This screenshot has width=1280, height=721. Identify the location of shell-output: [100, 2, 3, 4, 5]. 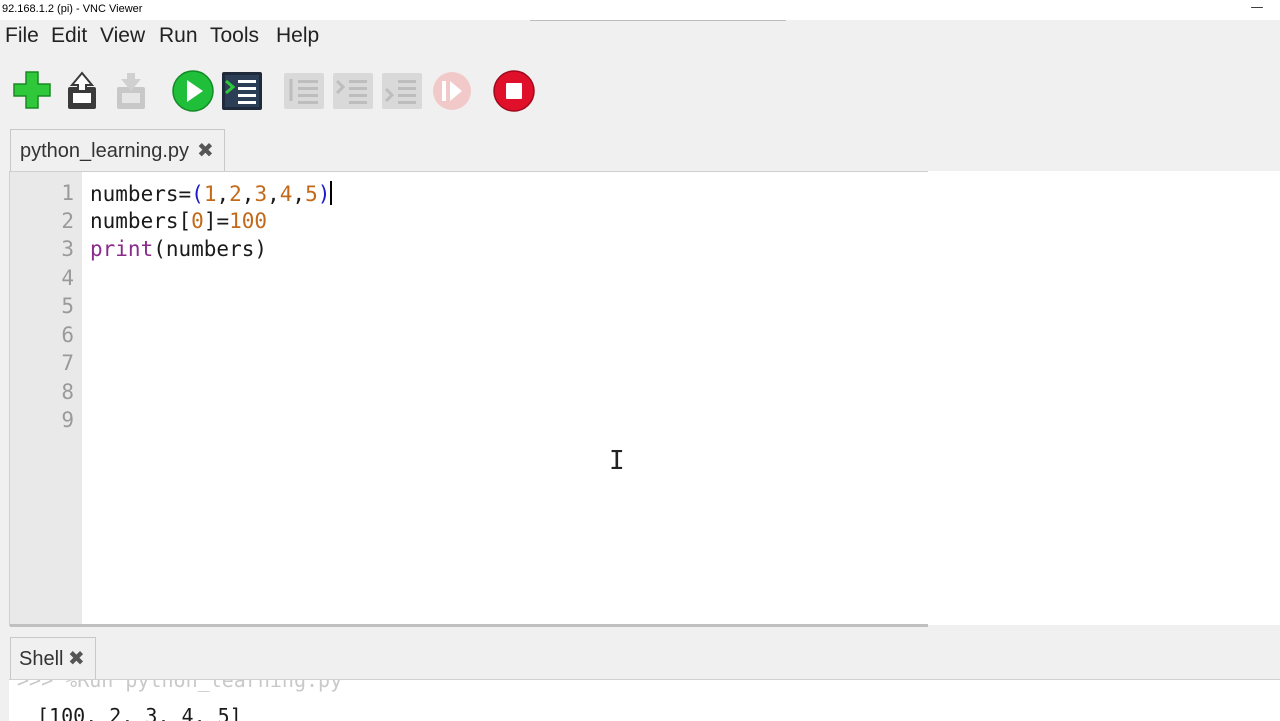
(139, 712).